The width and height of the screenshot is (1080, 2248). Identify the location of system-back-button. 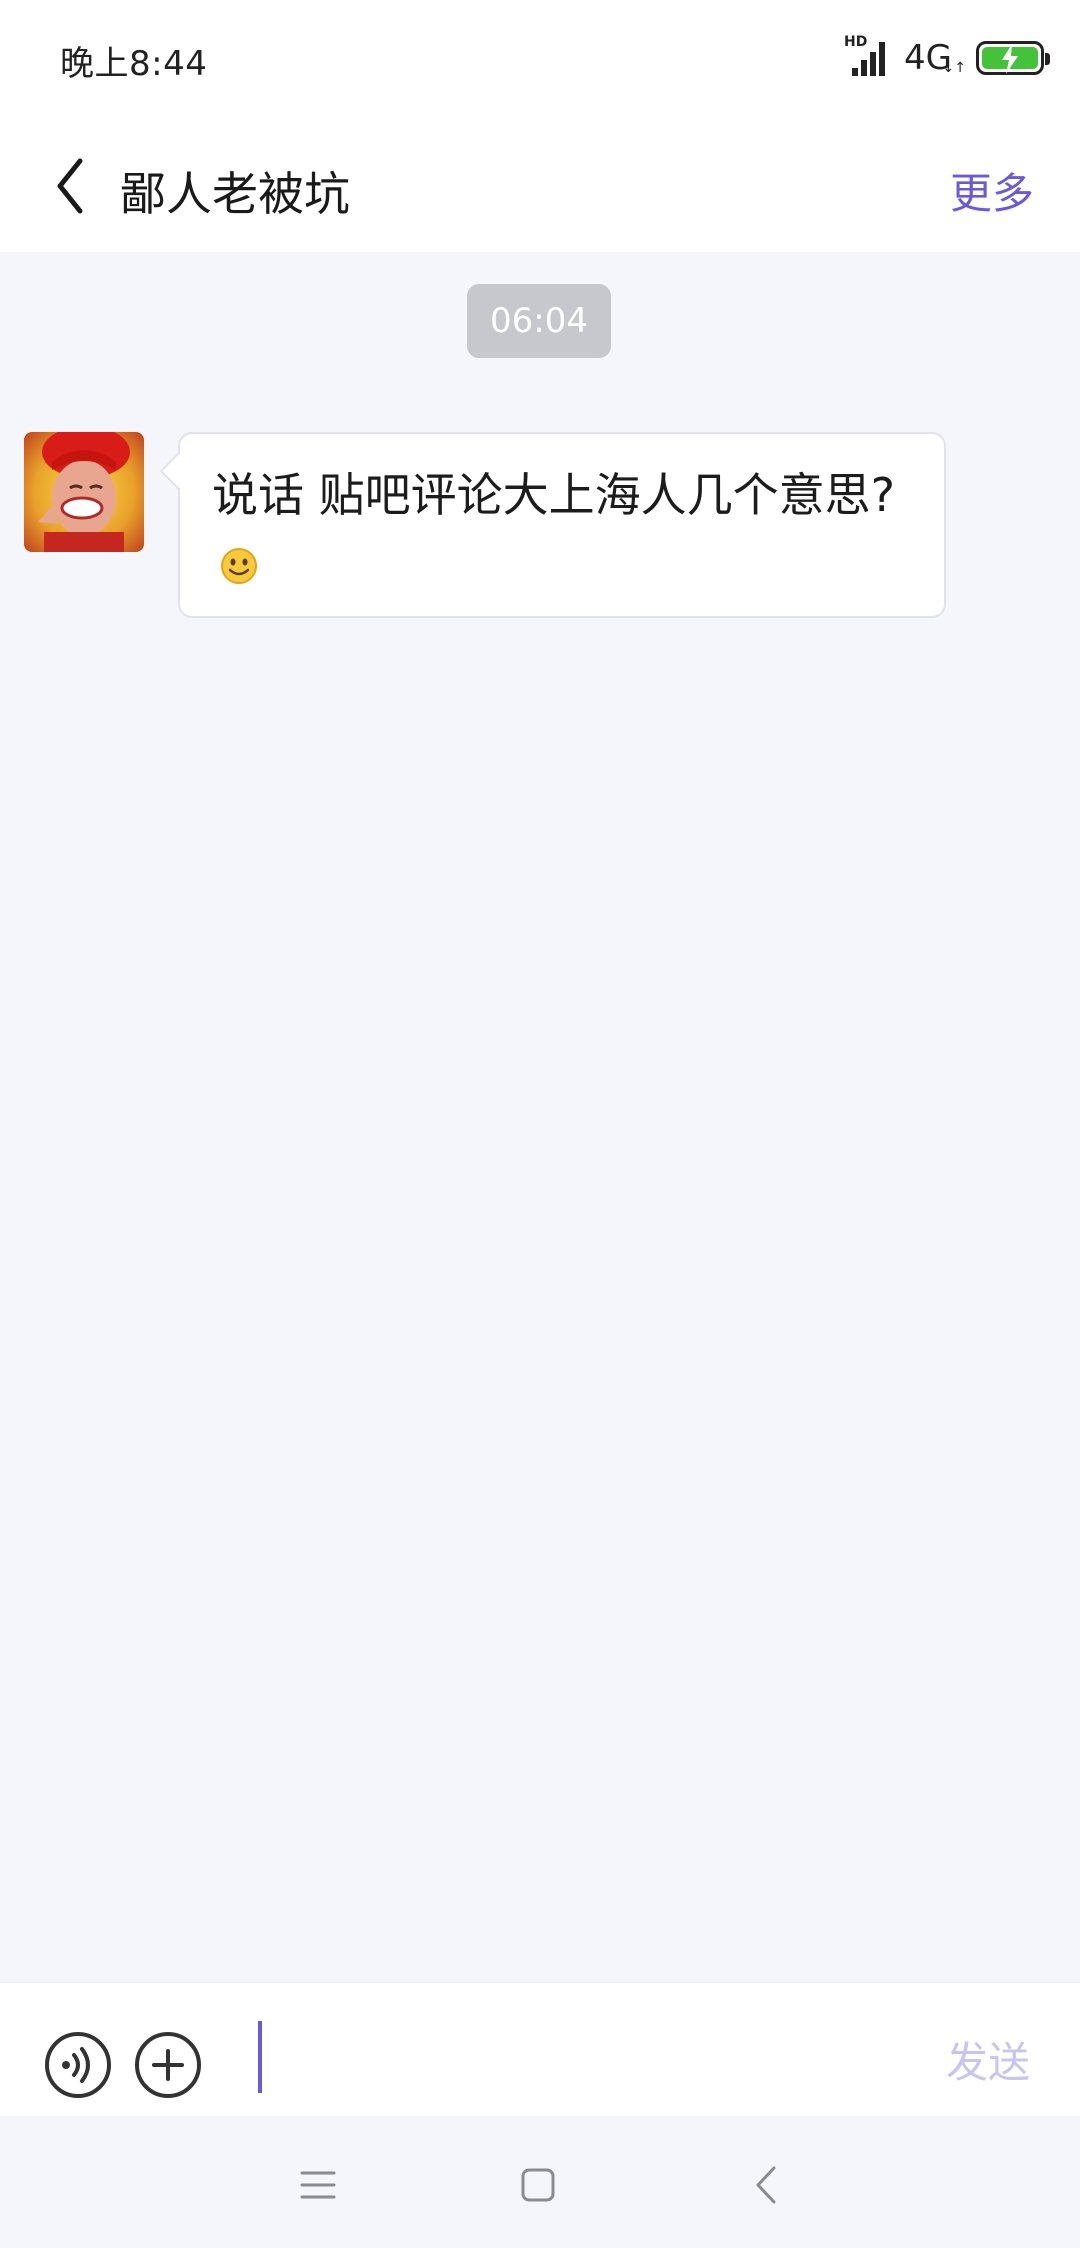
(766, 2185).